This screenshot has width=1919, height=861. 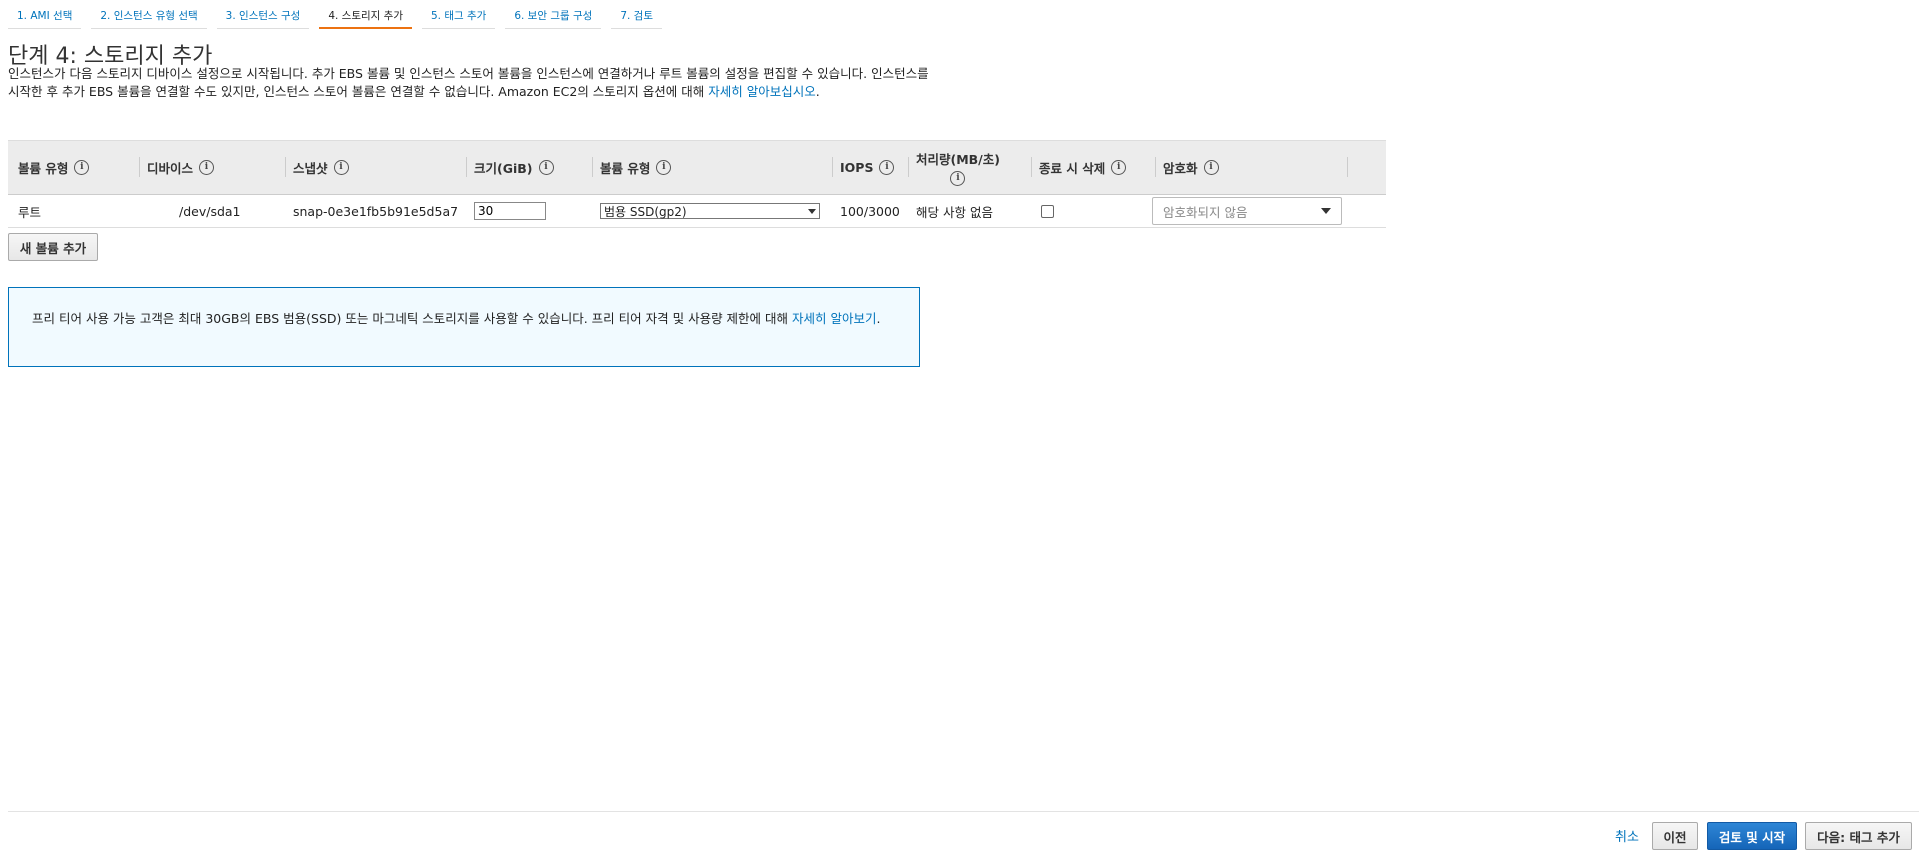 I want to click on notice-end: ., so click(x=878, y=318).